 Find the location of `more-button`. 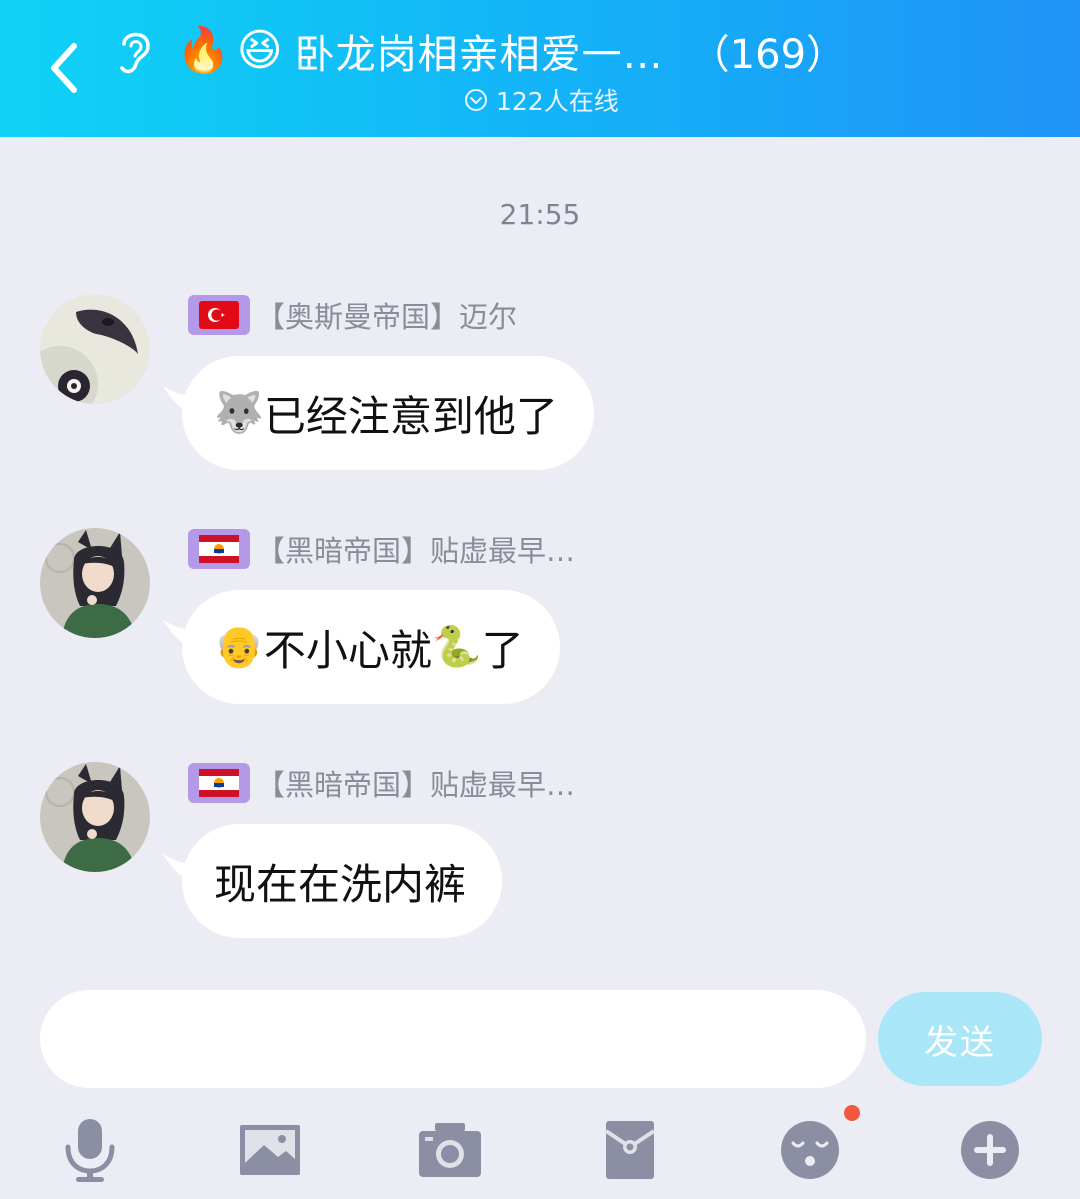

more-button is located at coordinates (990, 1150).